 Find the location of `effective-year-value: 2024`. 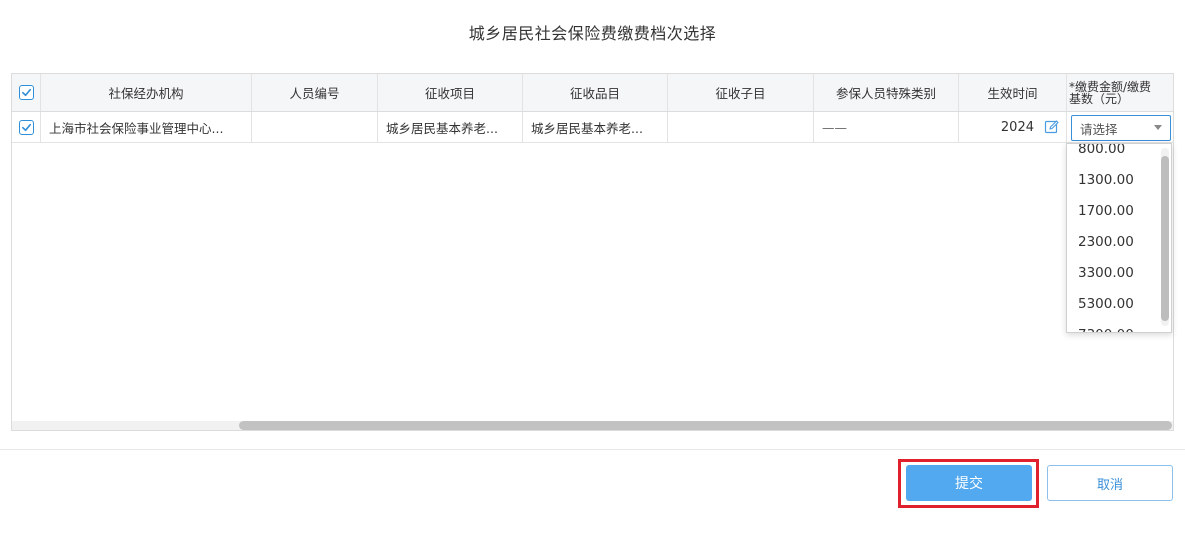

effective-year-value: 2024 is located at coordinates (1017, 127).